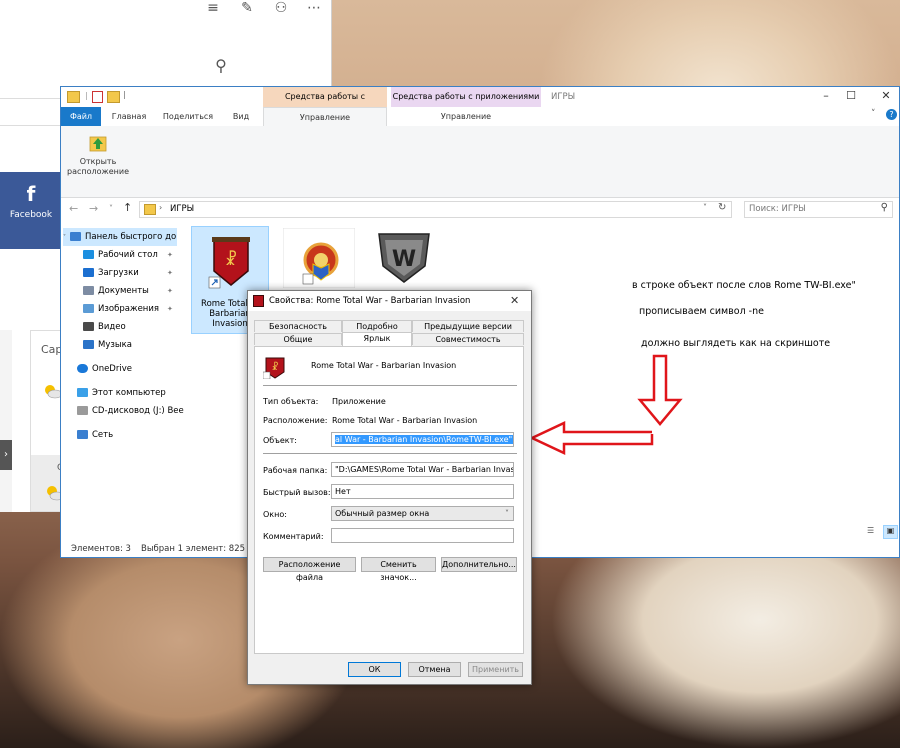  Describe the element at coordinates (97, 97) in the screenshot. I see `properties-qat-icon` at that location.